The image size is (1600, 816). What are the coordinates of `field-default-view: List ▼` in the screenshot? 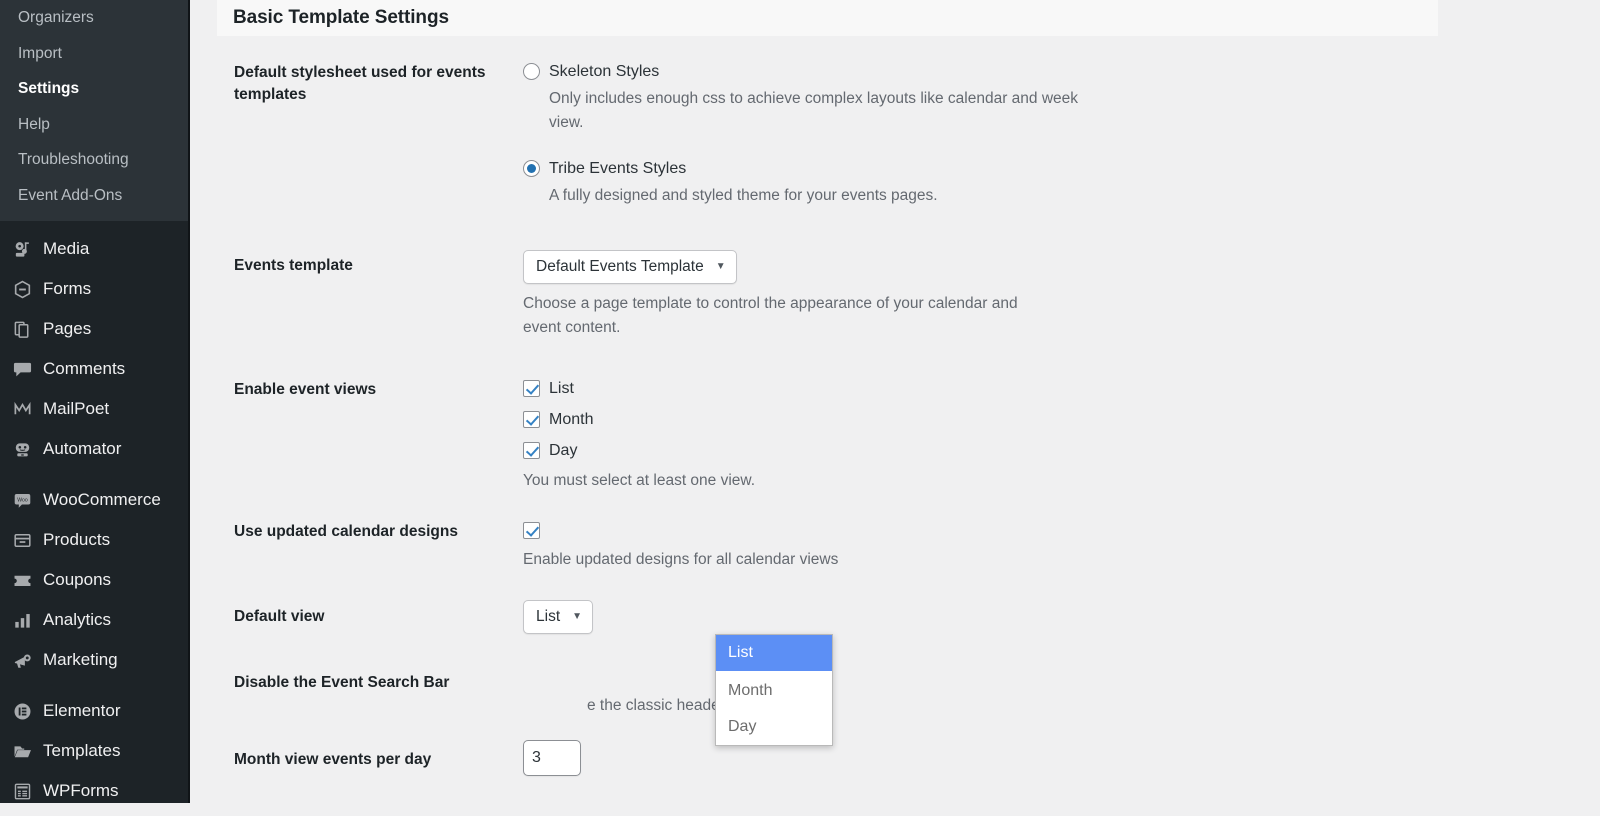 It's located at (973, 617).